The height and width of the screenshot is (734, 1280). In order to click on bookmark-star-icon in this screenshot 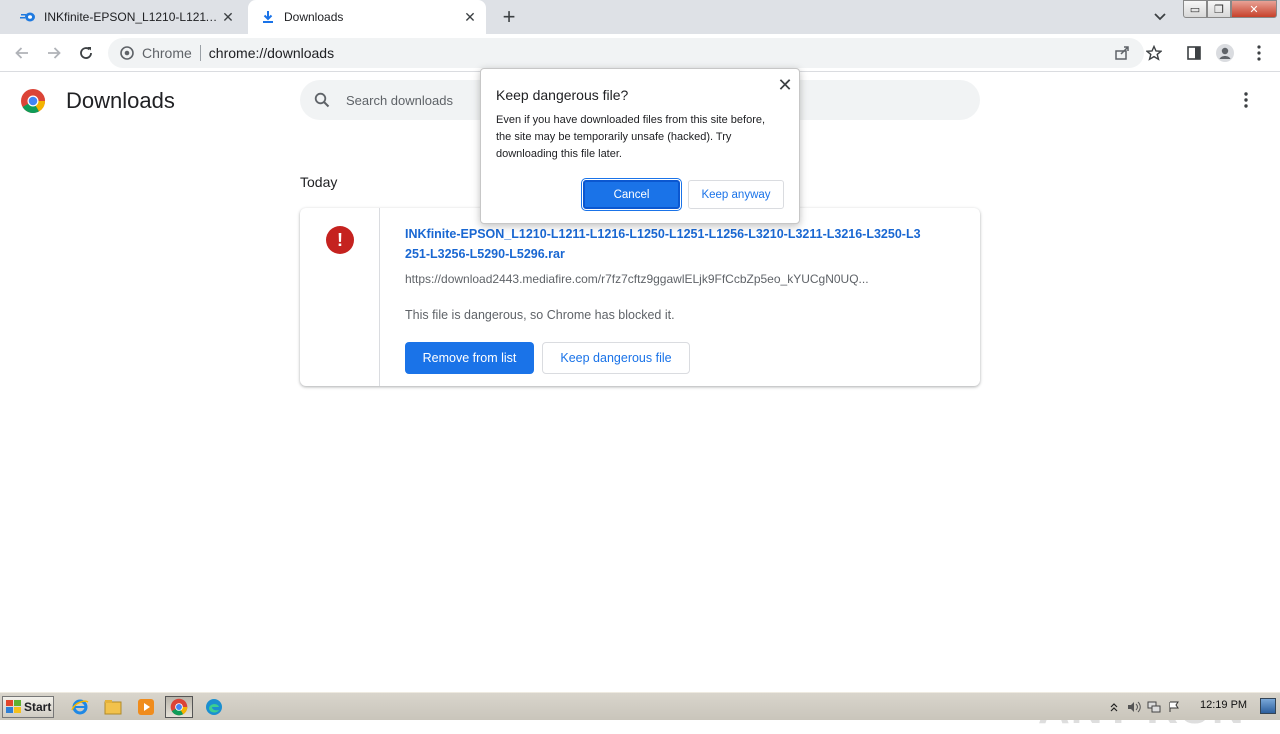, I will do `click(1154, 53)`.